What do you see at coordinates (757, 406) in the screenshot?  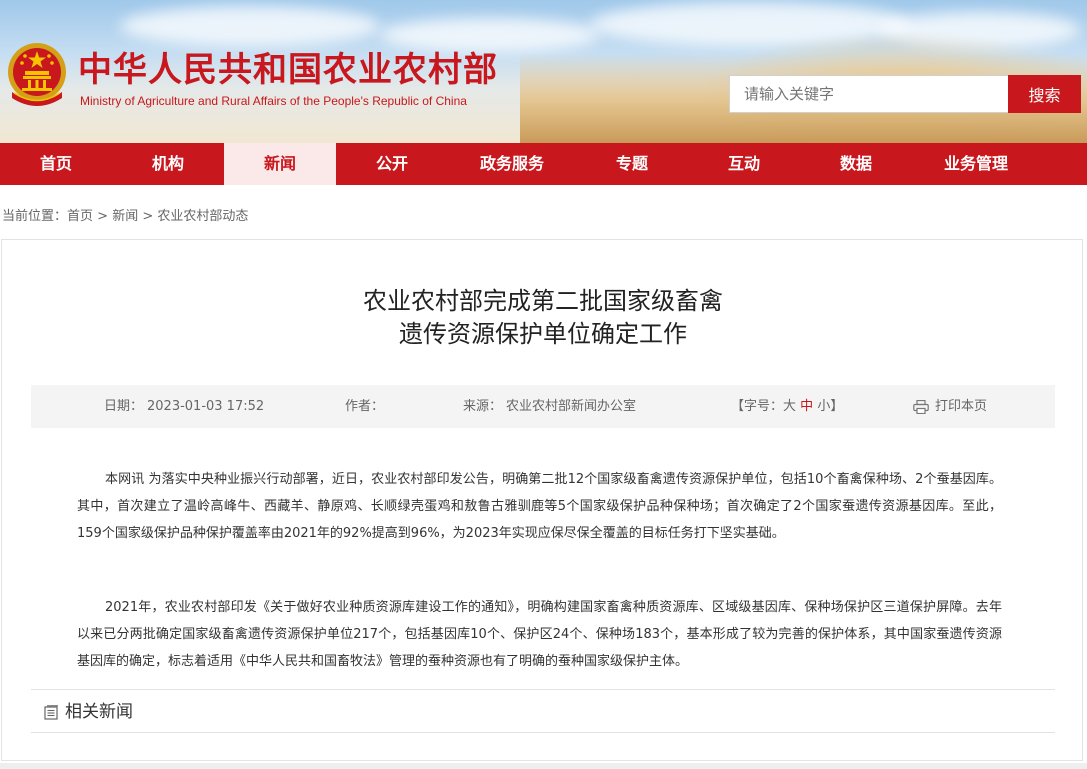 I see `font-size-label: 【字号：` at bounding box center [757, 406].